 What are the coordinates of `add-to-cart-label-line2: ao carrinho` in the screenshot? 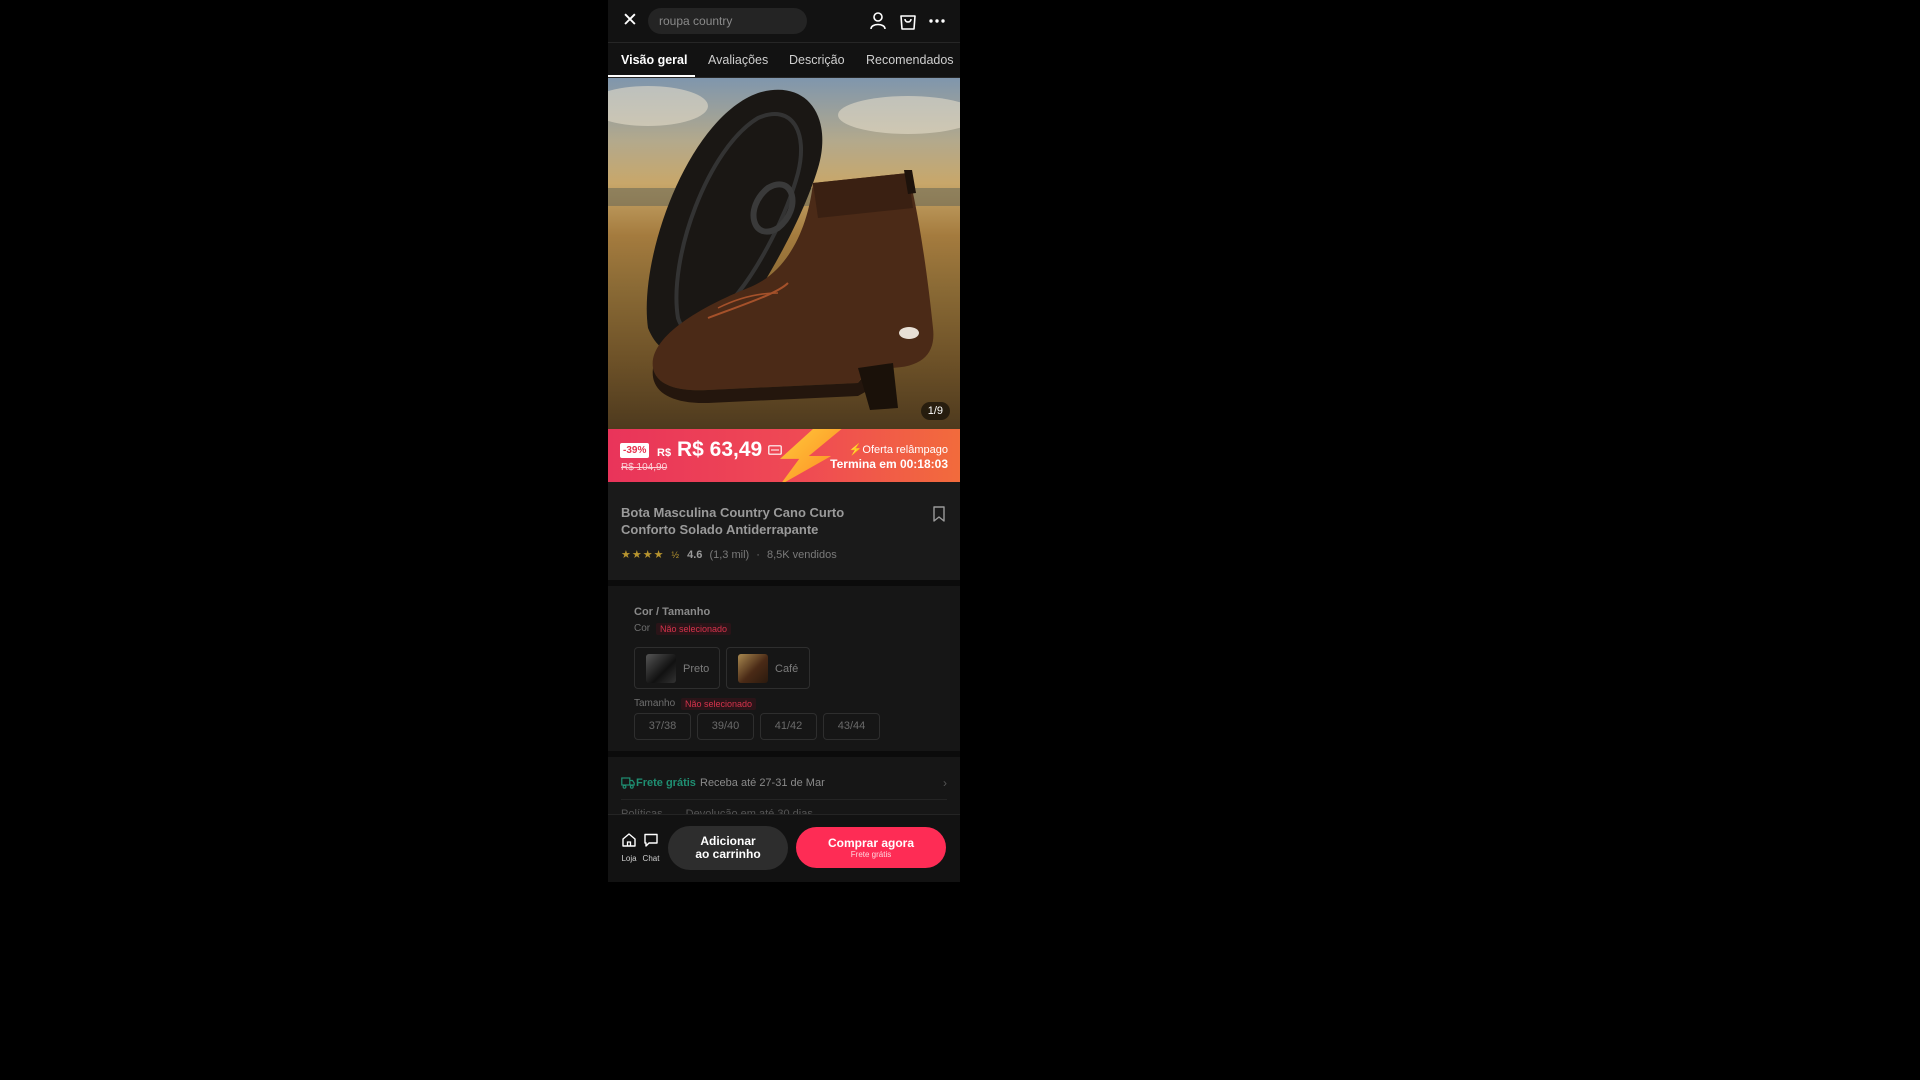 It's located at (728, 854).